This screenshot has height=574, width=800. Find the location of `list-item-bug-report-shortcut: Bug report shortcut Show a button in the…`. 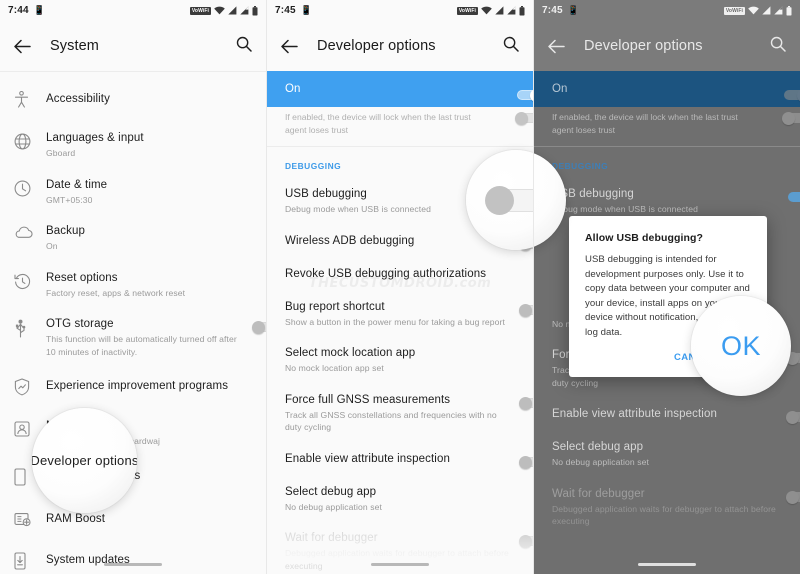

list-item-bug-report-shortcut: Bug report shortcut Show a button in the… is located at coordinates (400, 314).